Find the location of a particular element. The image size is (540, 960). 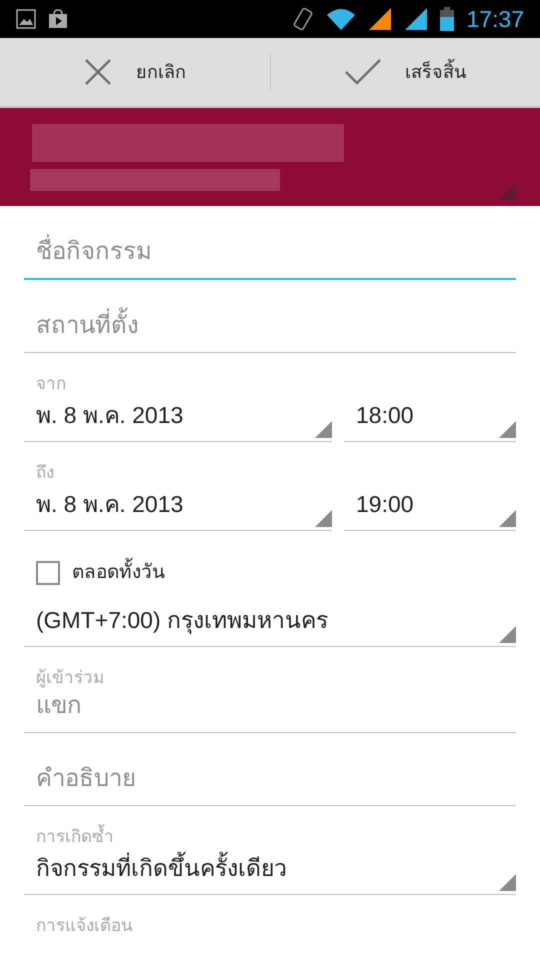

all-day-label: ตลอดทั้งวัน is located at coordinates (118, 572).